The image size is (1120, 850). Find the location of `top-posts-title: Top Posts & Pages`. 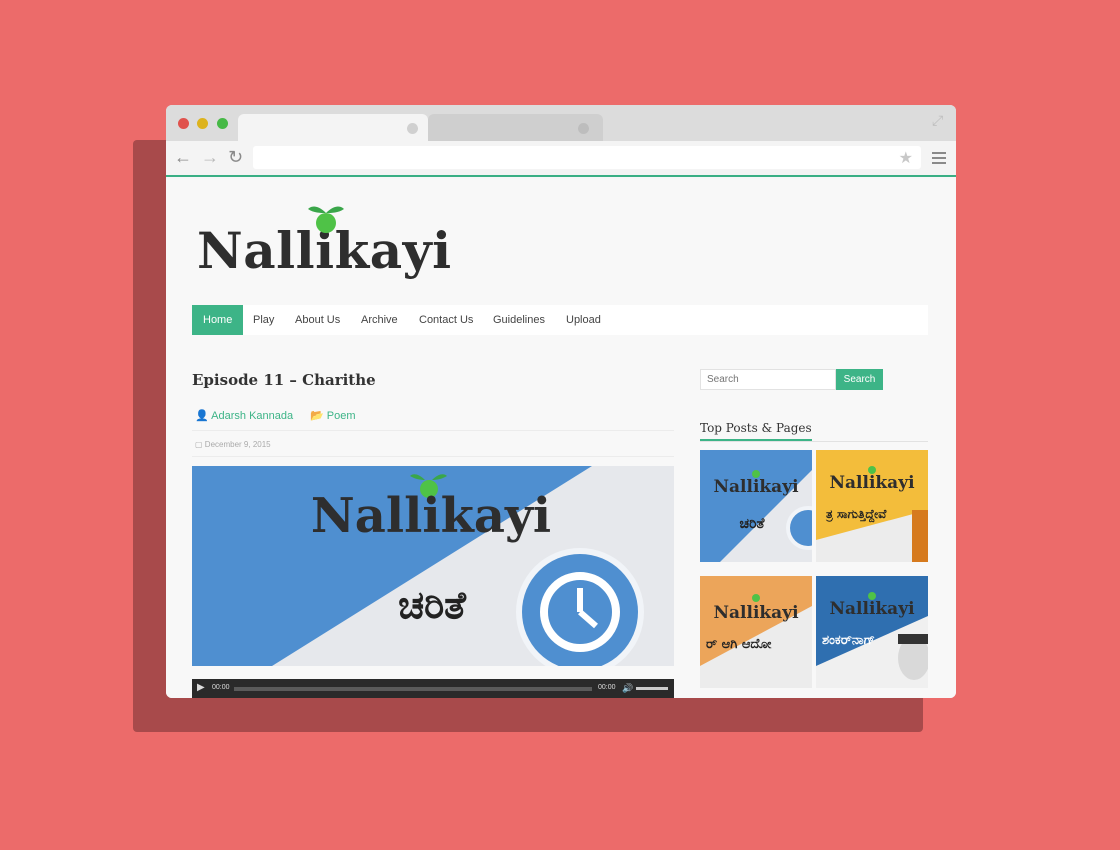

top-posts-title: Top Posts & Pages is located at coordinates (756, 431).